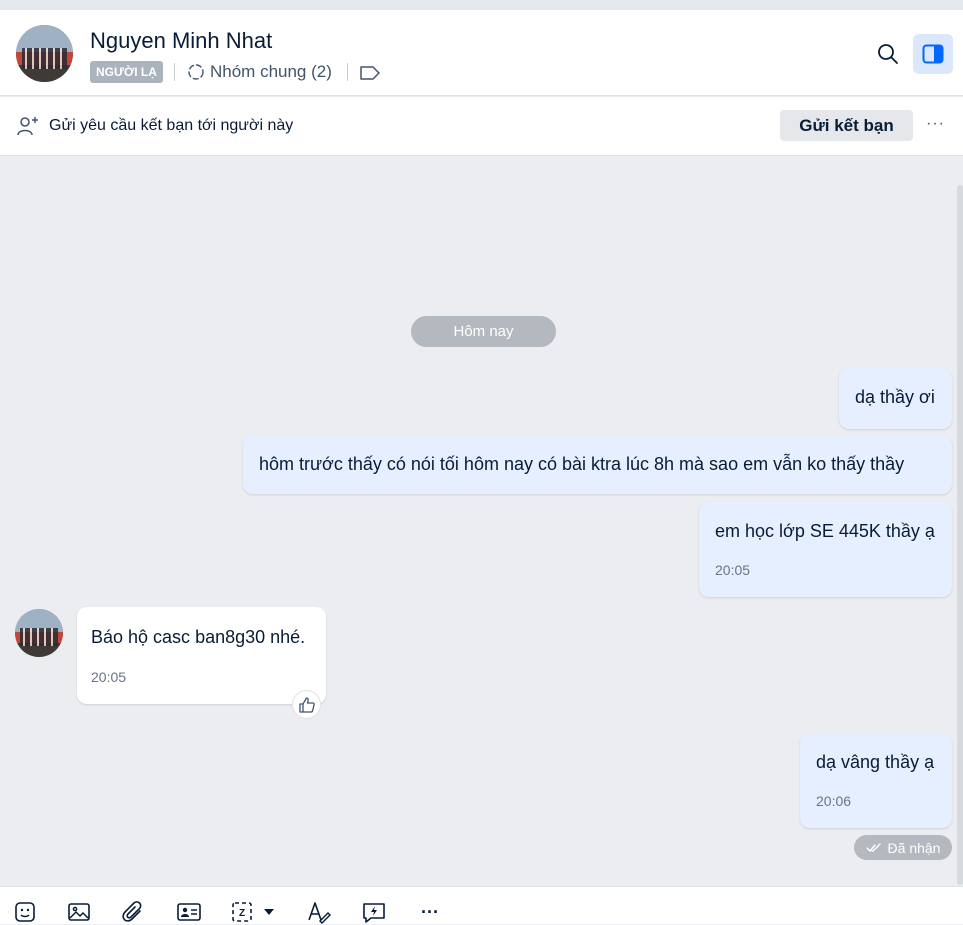  I want to click on message-bubble-sent: dạ thầy ơi, so click(895, 398).